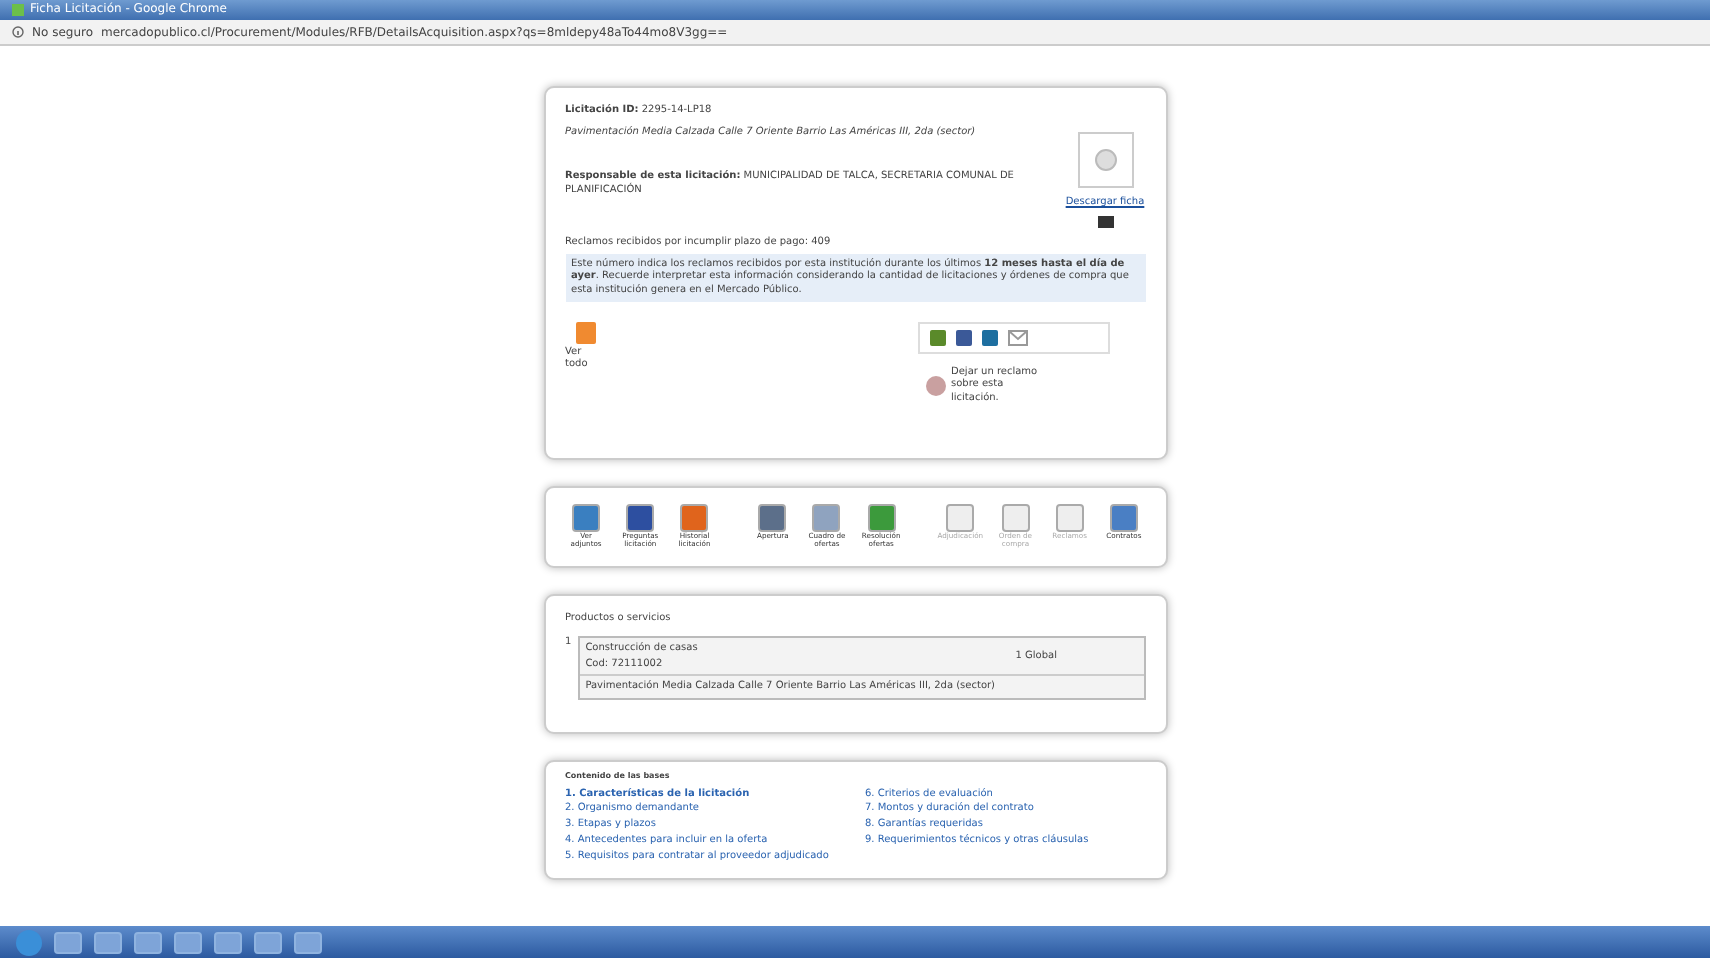  I want to click on seal-icon, so click(1105, 160).